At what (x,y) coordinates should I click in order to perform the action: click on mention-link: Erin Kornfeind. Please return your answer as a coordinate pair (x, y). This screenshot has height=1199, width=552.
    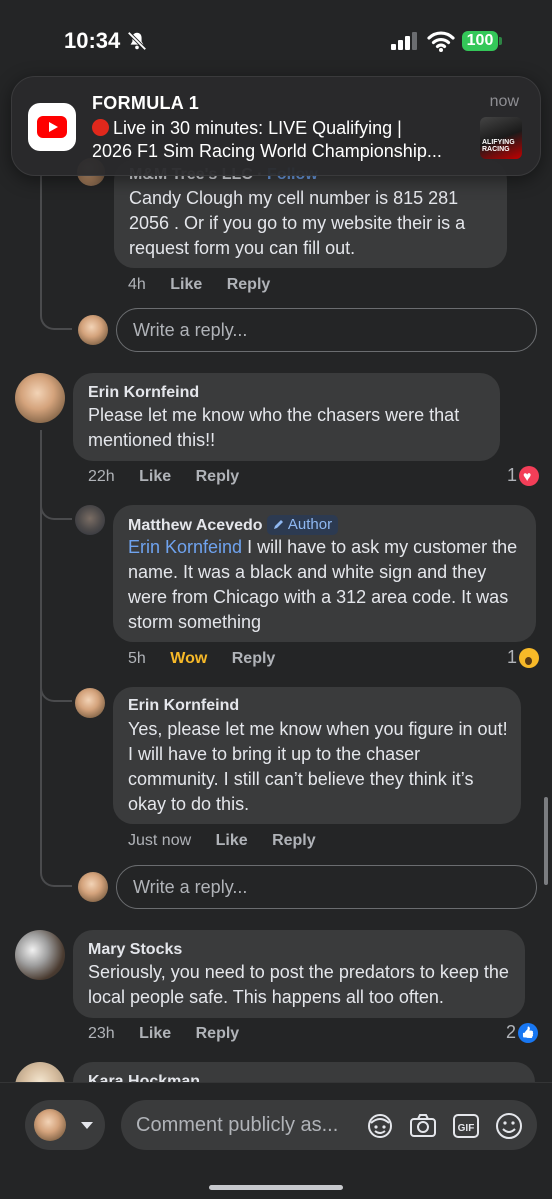
    Looking at the image, I should click on (185, 547).